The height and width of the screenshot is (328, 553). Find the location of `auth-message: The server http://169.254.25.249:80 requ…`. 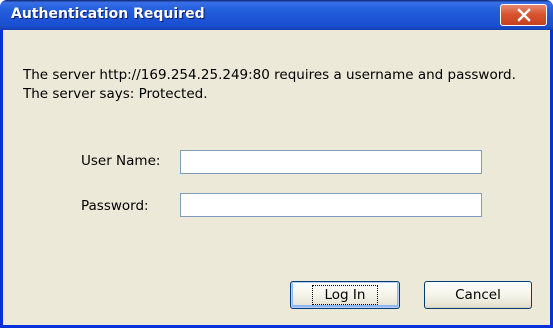

auth-message: The server http://169.254.25.249:80 requ… is located at coordinates (269, 84).